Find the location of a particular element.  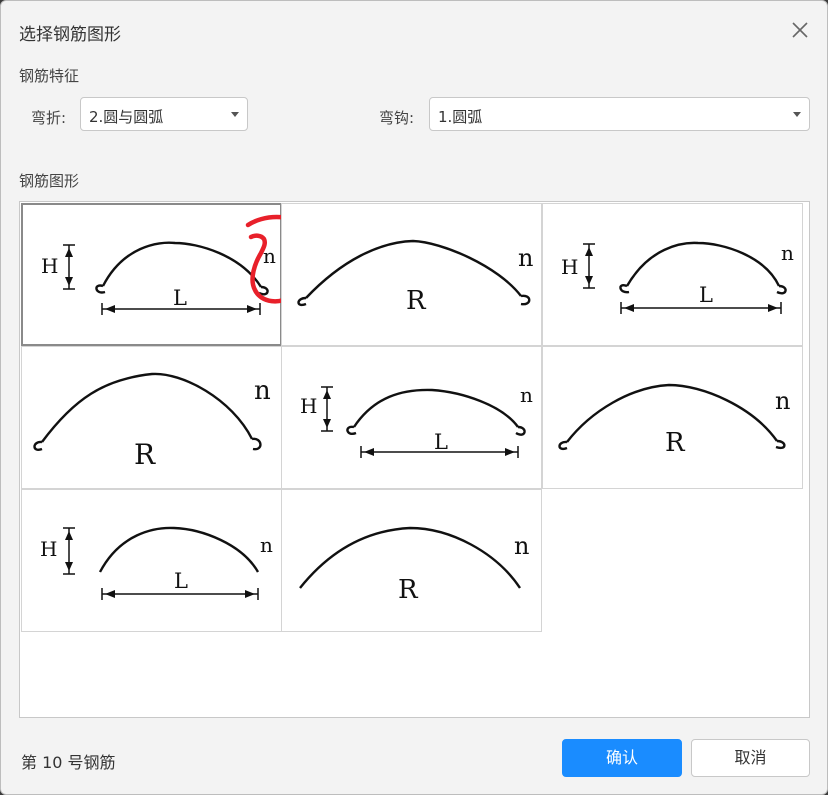

rebar-shape-option-6: R n is located at coordinates (672, 417).